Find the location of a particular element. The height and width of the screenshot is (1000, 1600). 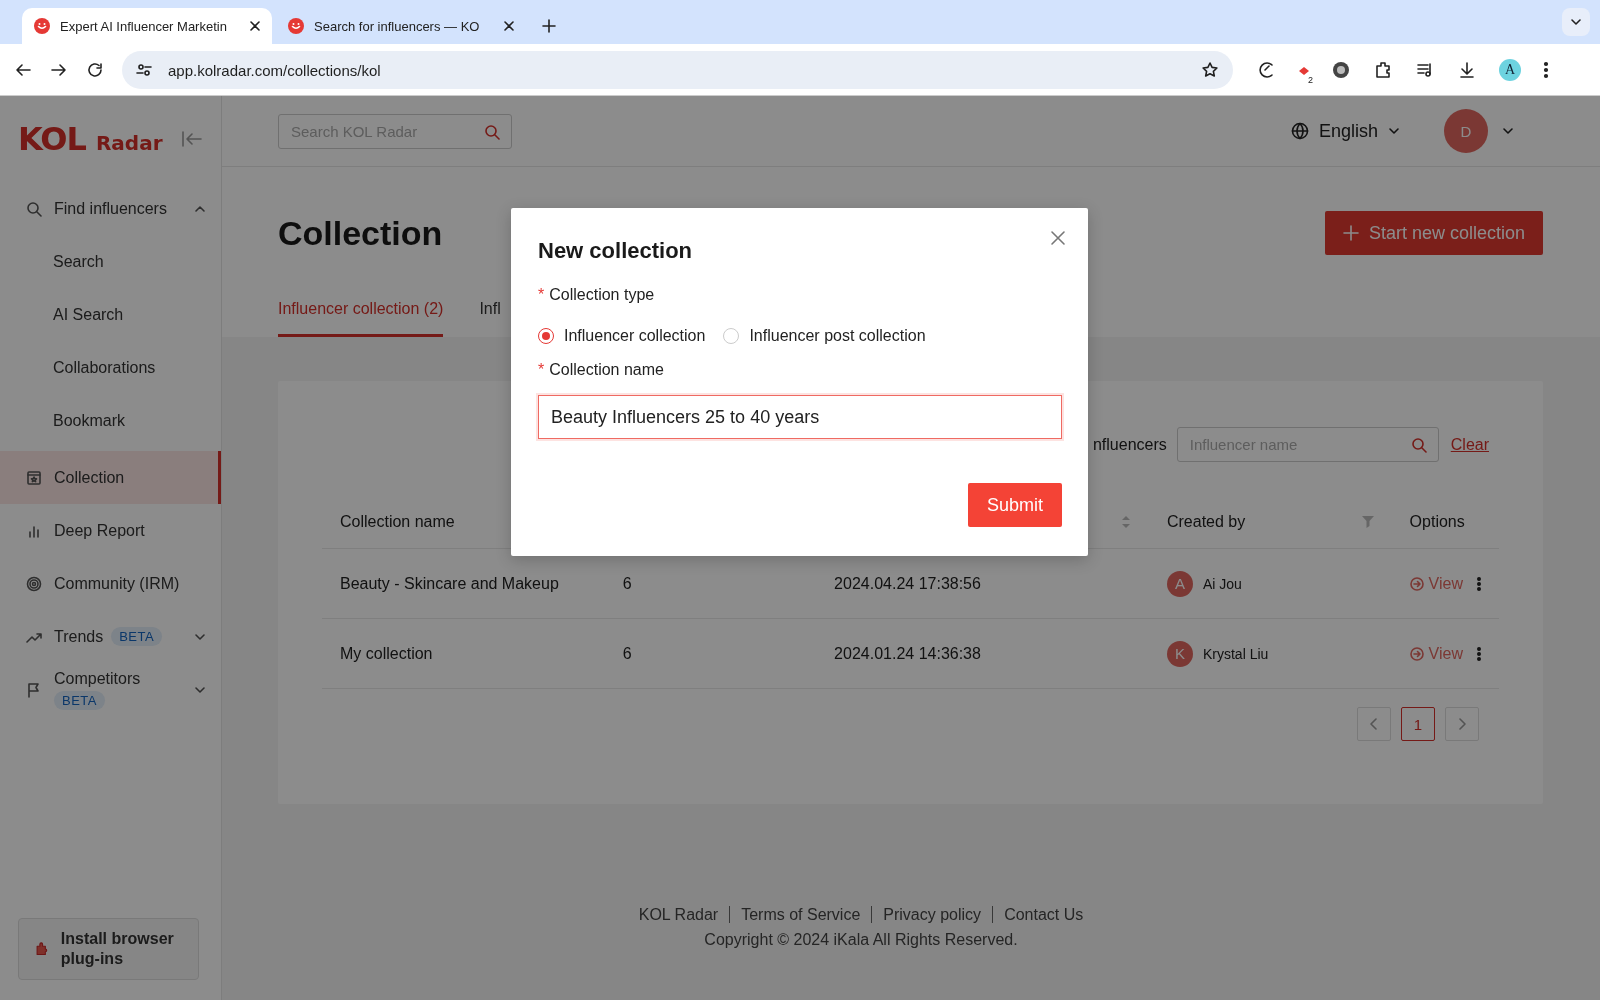

dialog-title: New collection is located at coordinates (616, 251).